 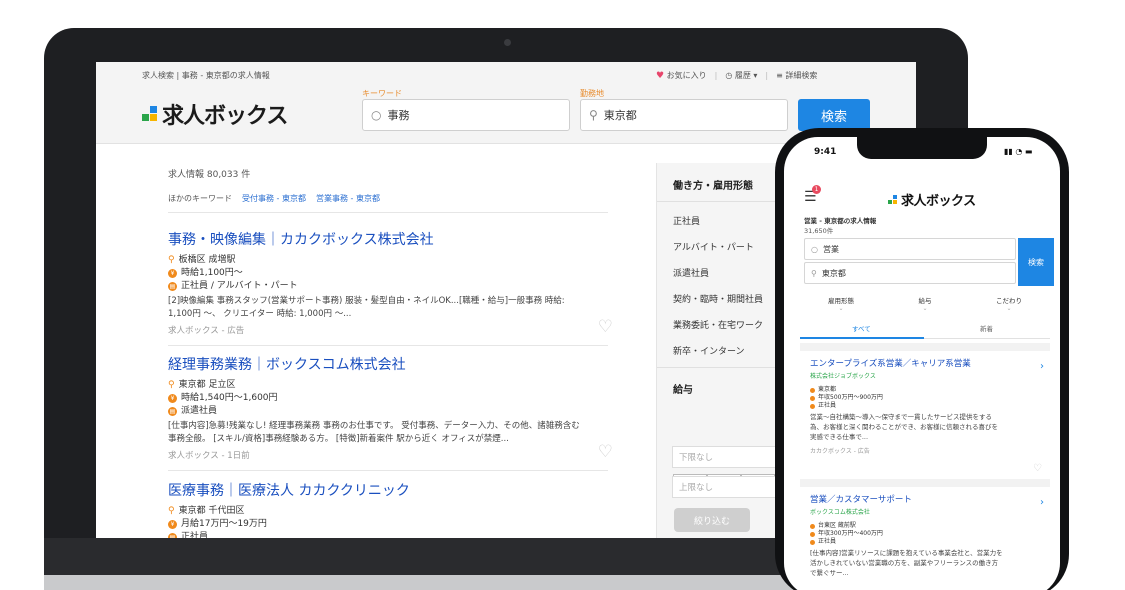 What do you see at coordinates (1009, 303) in the screenshot?
I see `filter-preference: こだわり ⌄` at bounding box center [1009, 303].